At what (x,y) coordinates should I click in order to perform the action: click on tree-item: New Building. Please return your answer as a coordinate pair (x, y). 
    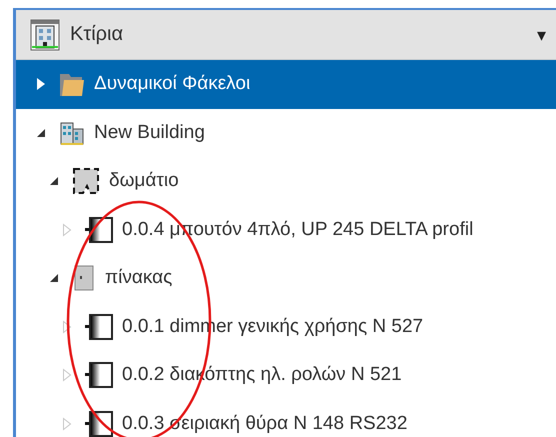
    Looking at the image, I should click on (286, 132).